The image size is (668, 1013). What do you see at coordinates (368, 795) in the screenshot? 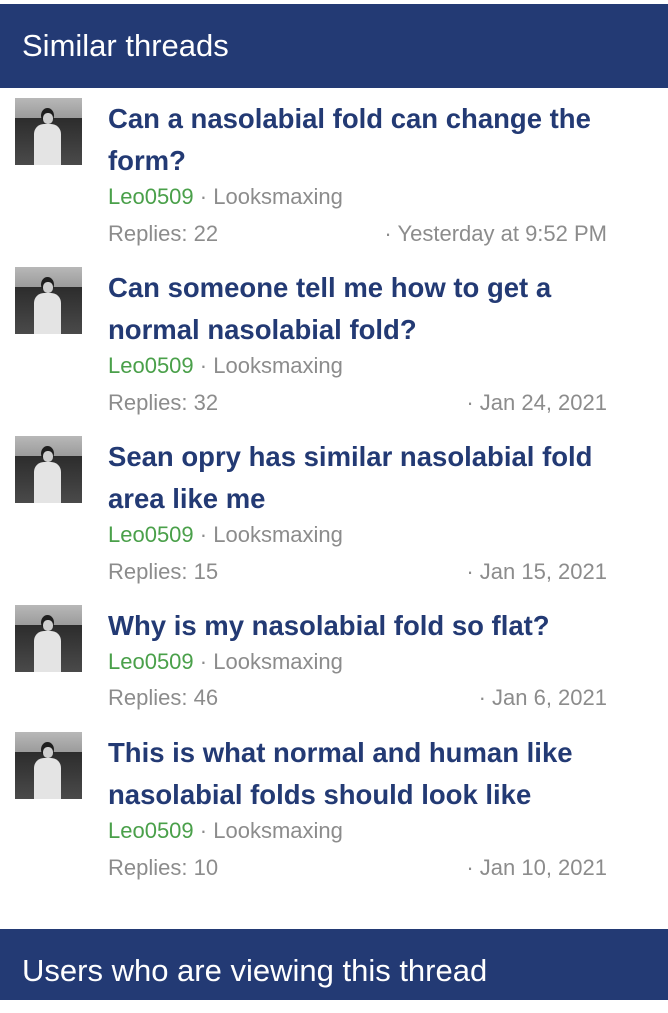
I see `thread-title-line: nasolabial folds should look like` at bounding box center [368, 795].